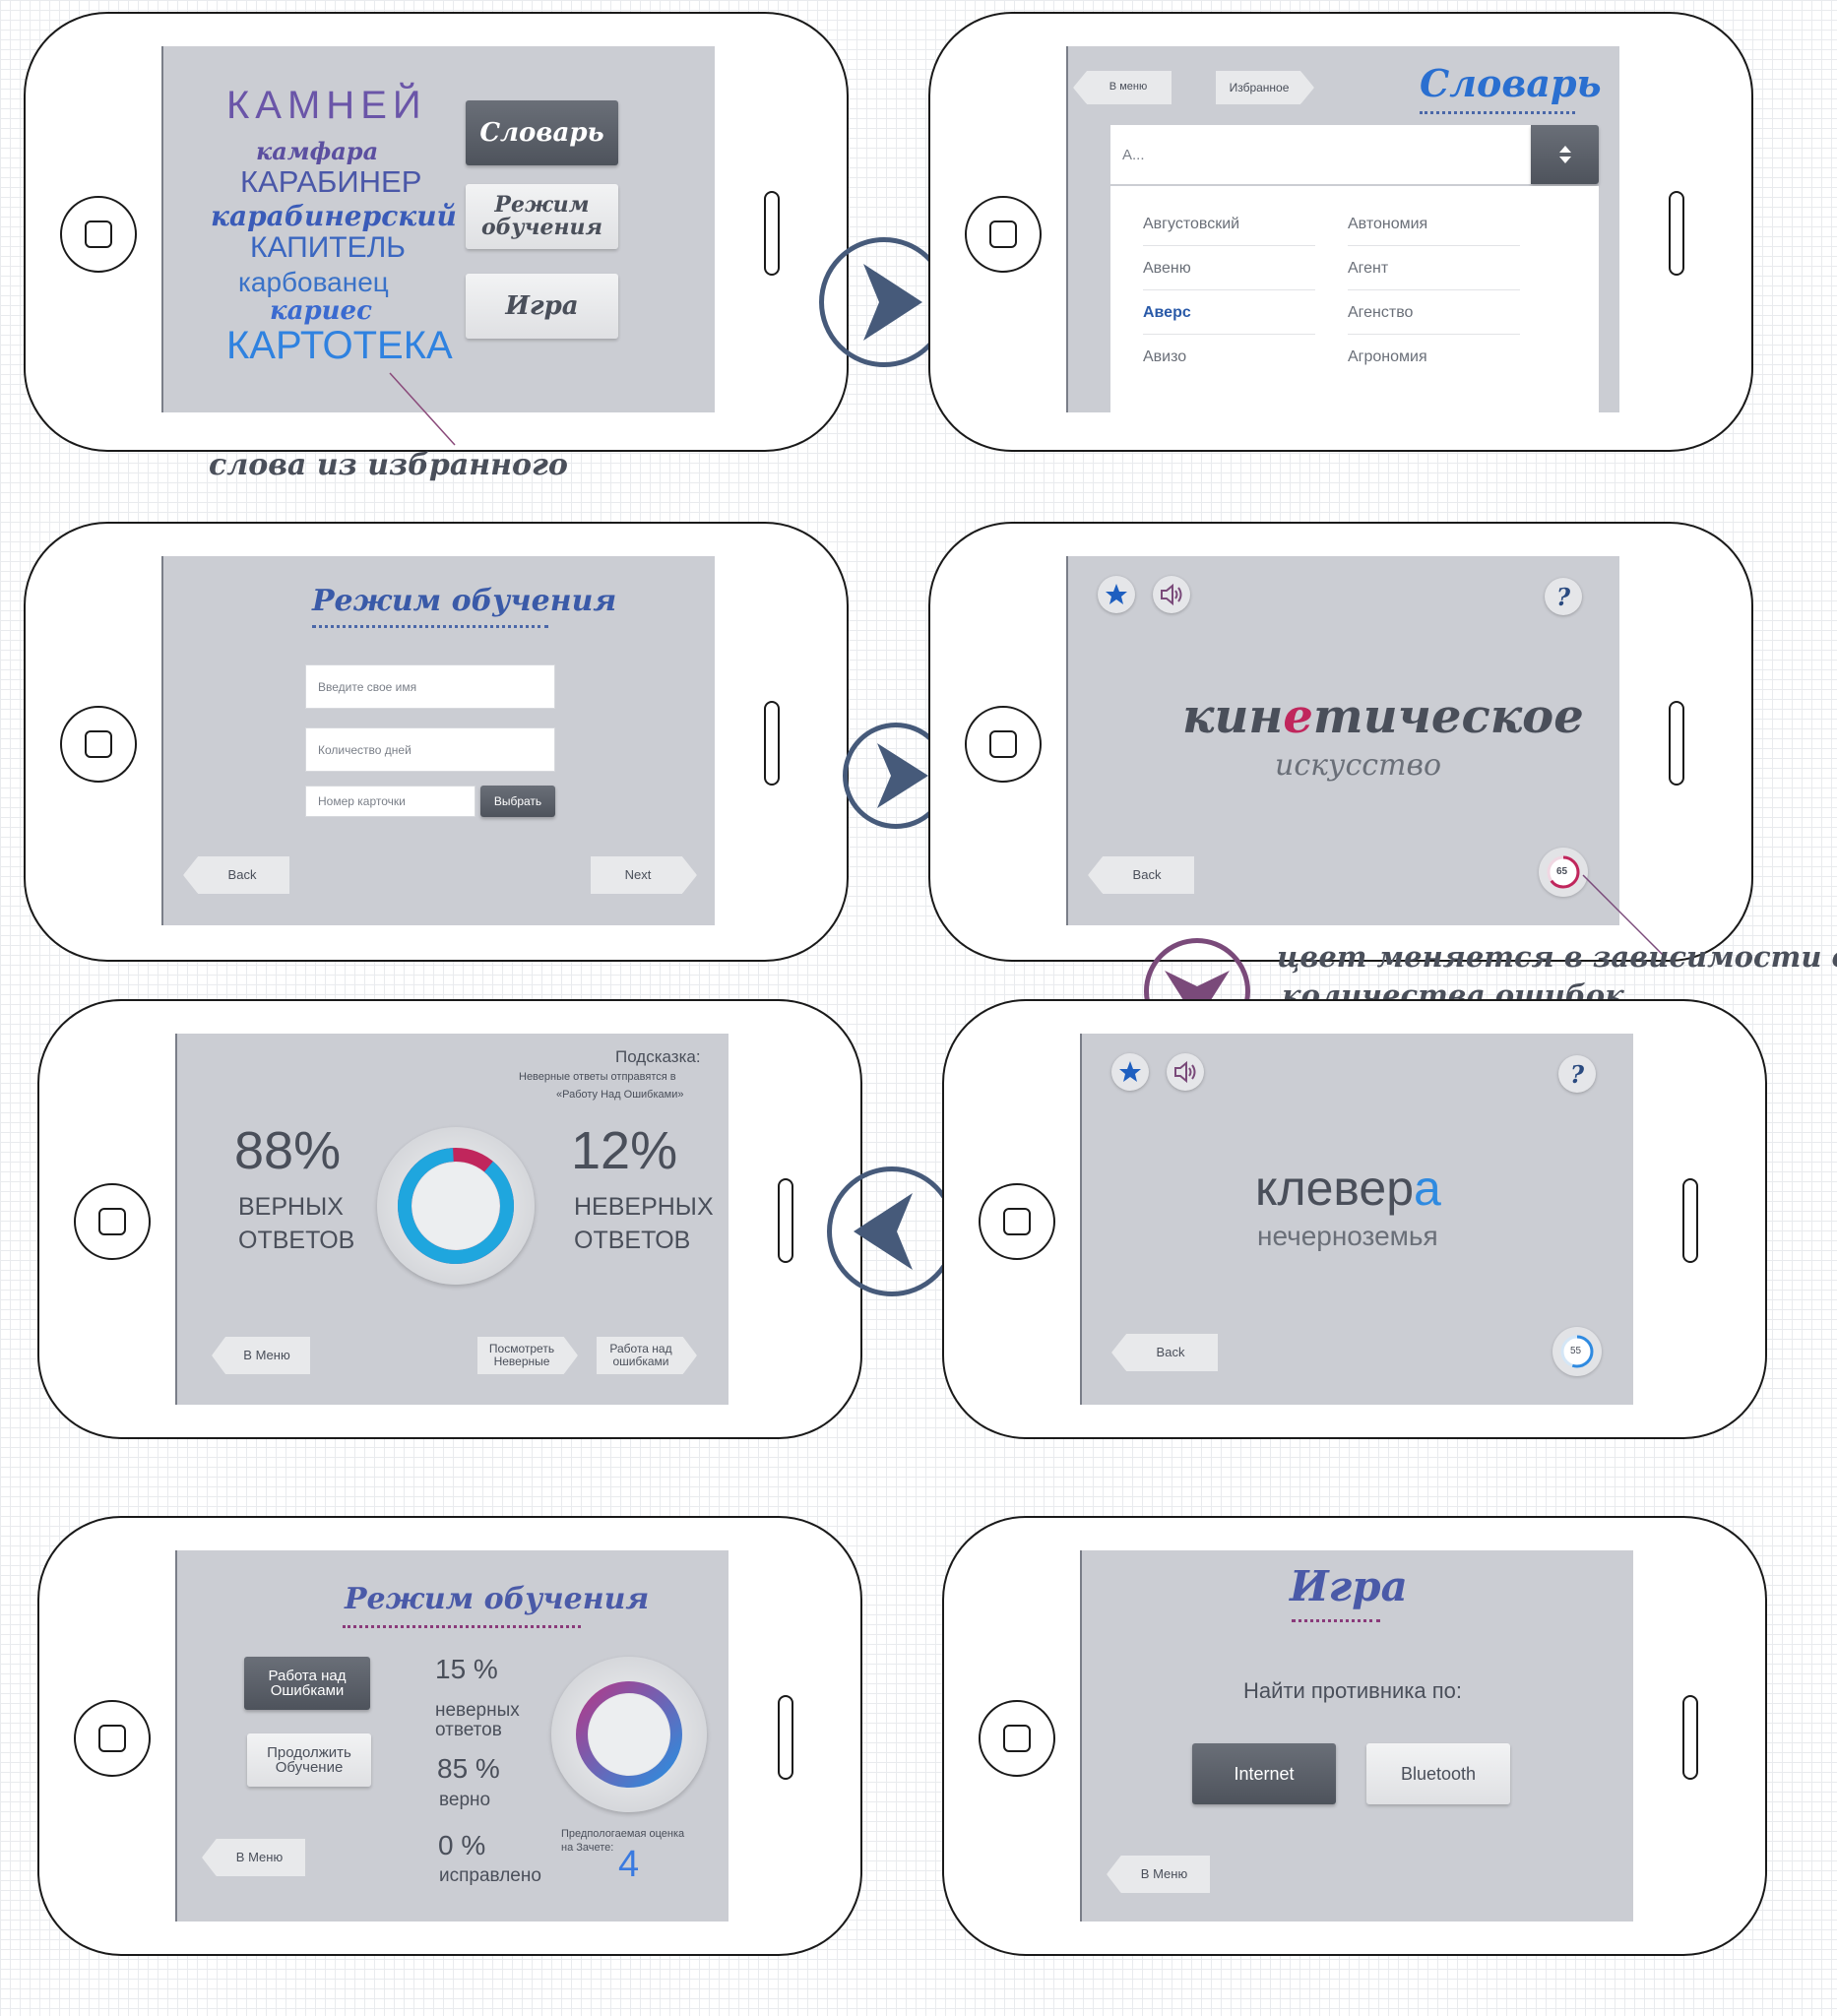 This screenshot has height=2016, width=1837. I want to click on result-donut-svg, so click(456, 1206).